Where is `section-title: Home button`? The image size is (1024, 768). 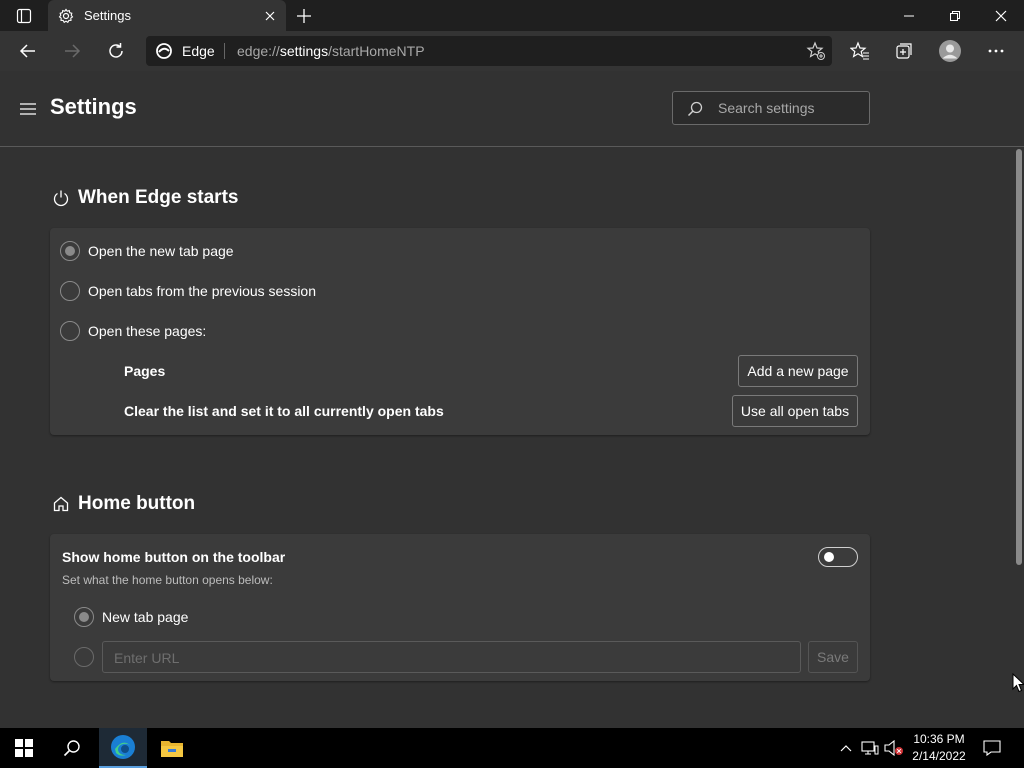 section-title: Home button is located at coordinates (137, 503).